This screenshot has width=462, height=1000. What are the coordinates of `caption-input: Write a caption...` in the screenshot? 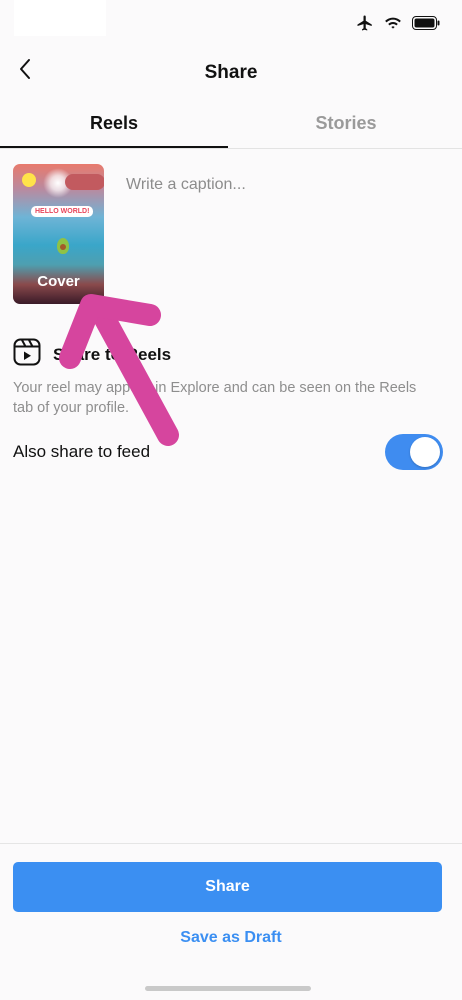 It's located at (186, 185).